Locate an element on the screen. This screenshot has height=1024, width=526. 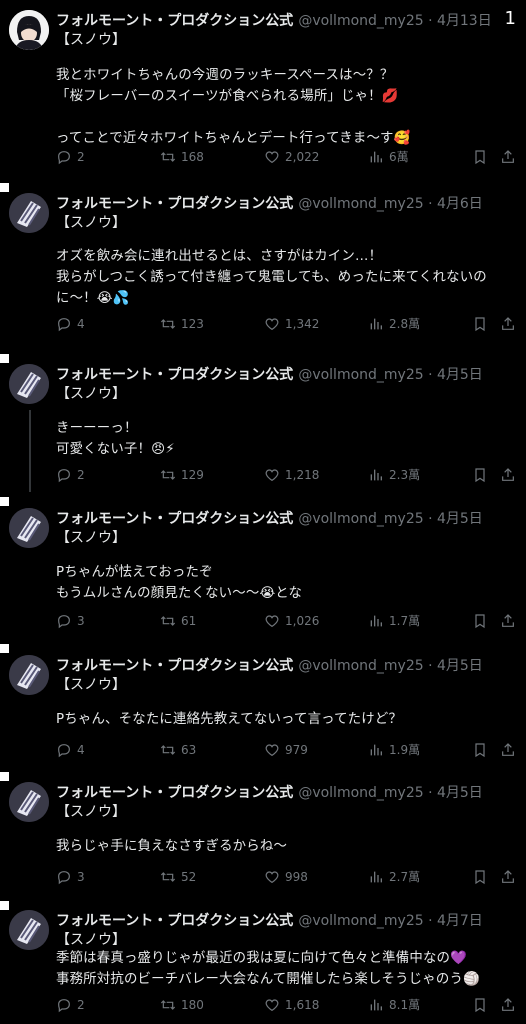
retweet-button: 123 is located at coordinates (182, 324).